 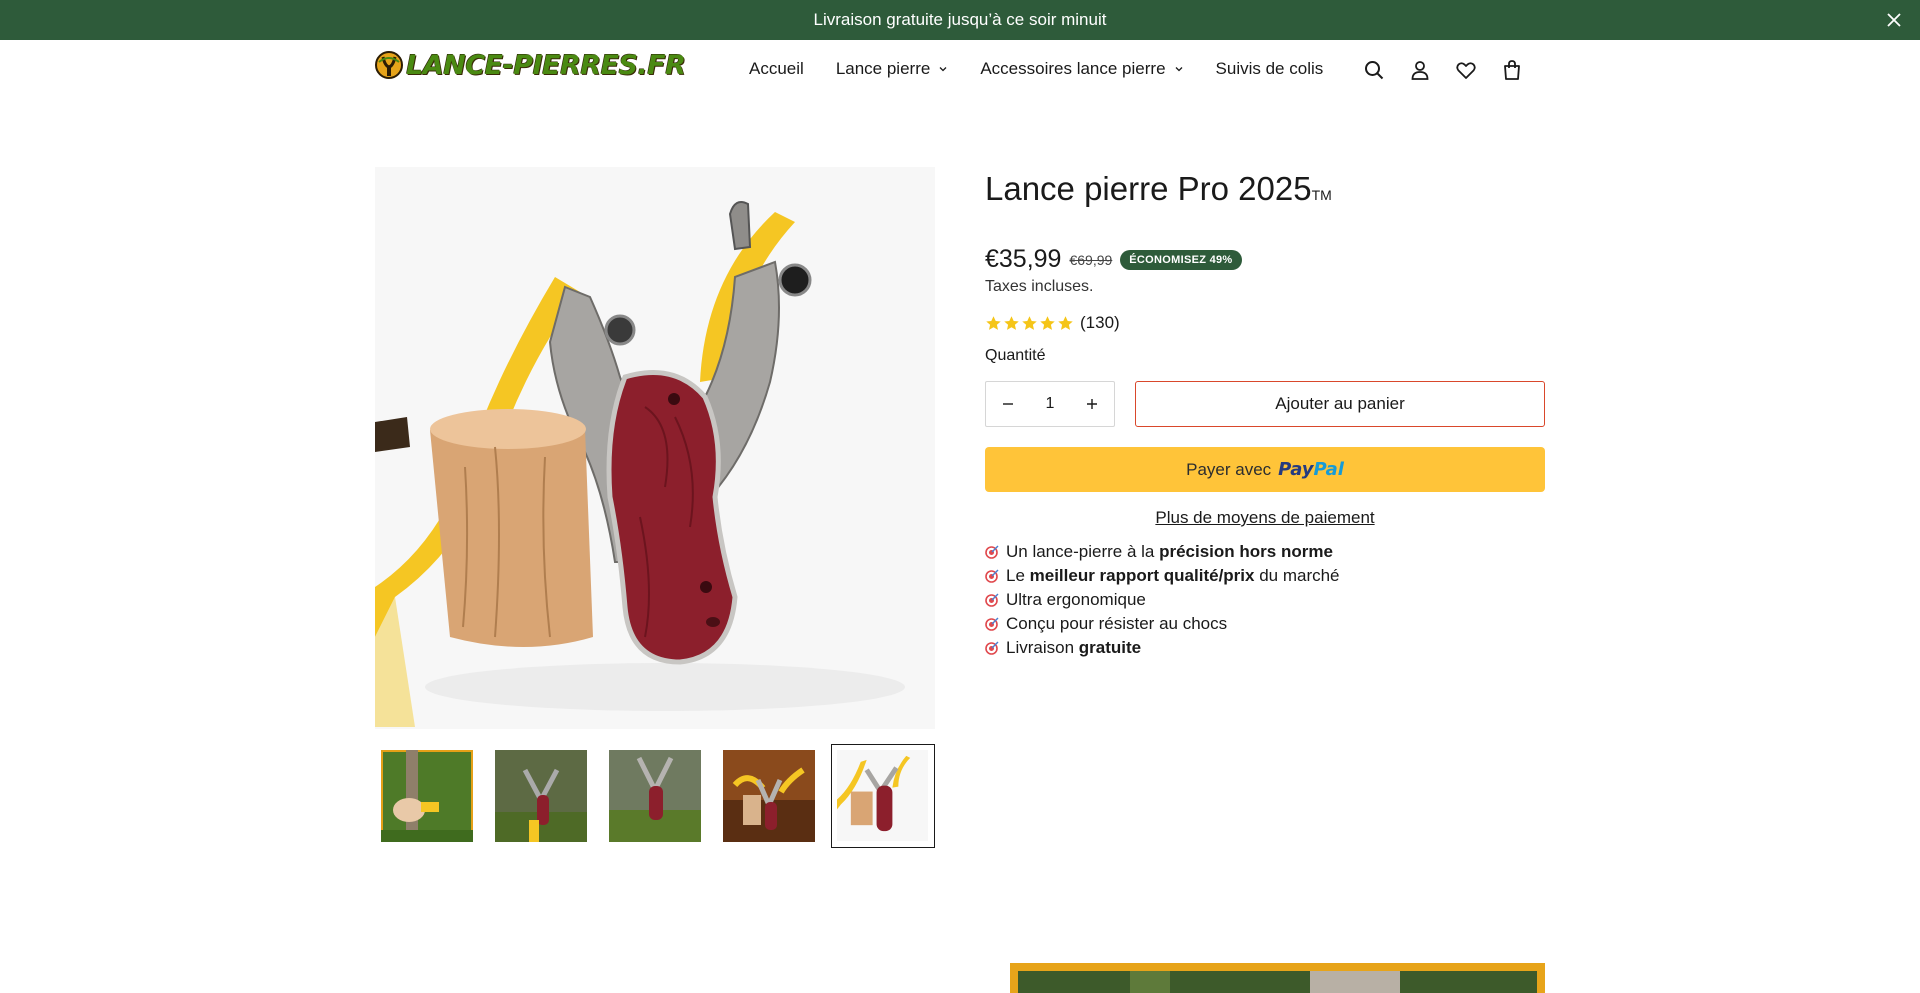 What do you see at coordinates (1039, 286) in the screenshot?
I see `tax-note: Taxes incluses.` at bounding box center [1039, 286].